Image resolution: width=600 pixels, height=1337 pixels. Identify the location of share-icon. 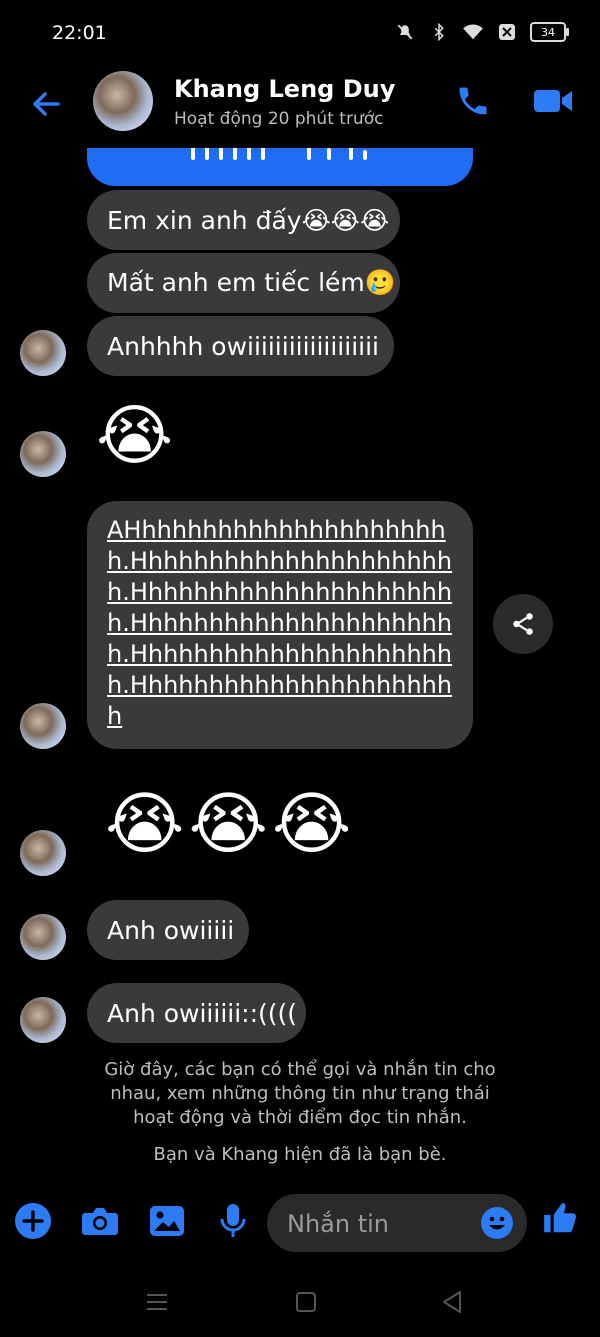
(523, 624).